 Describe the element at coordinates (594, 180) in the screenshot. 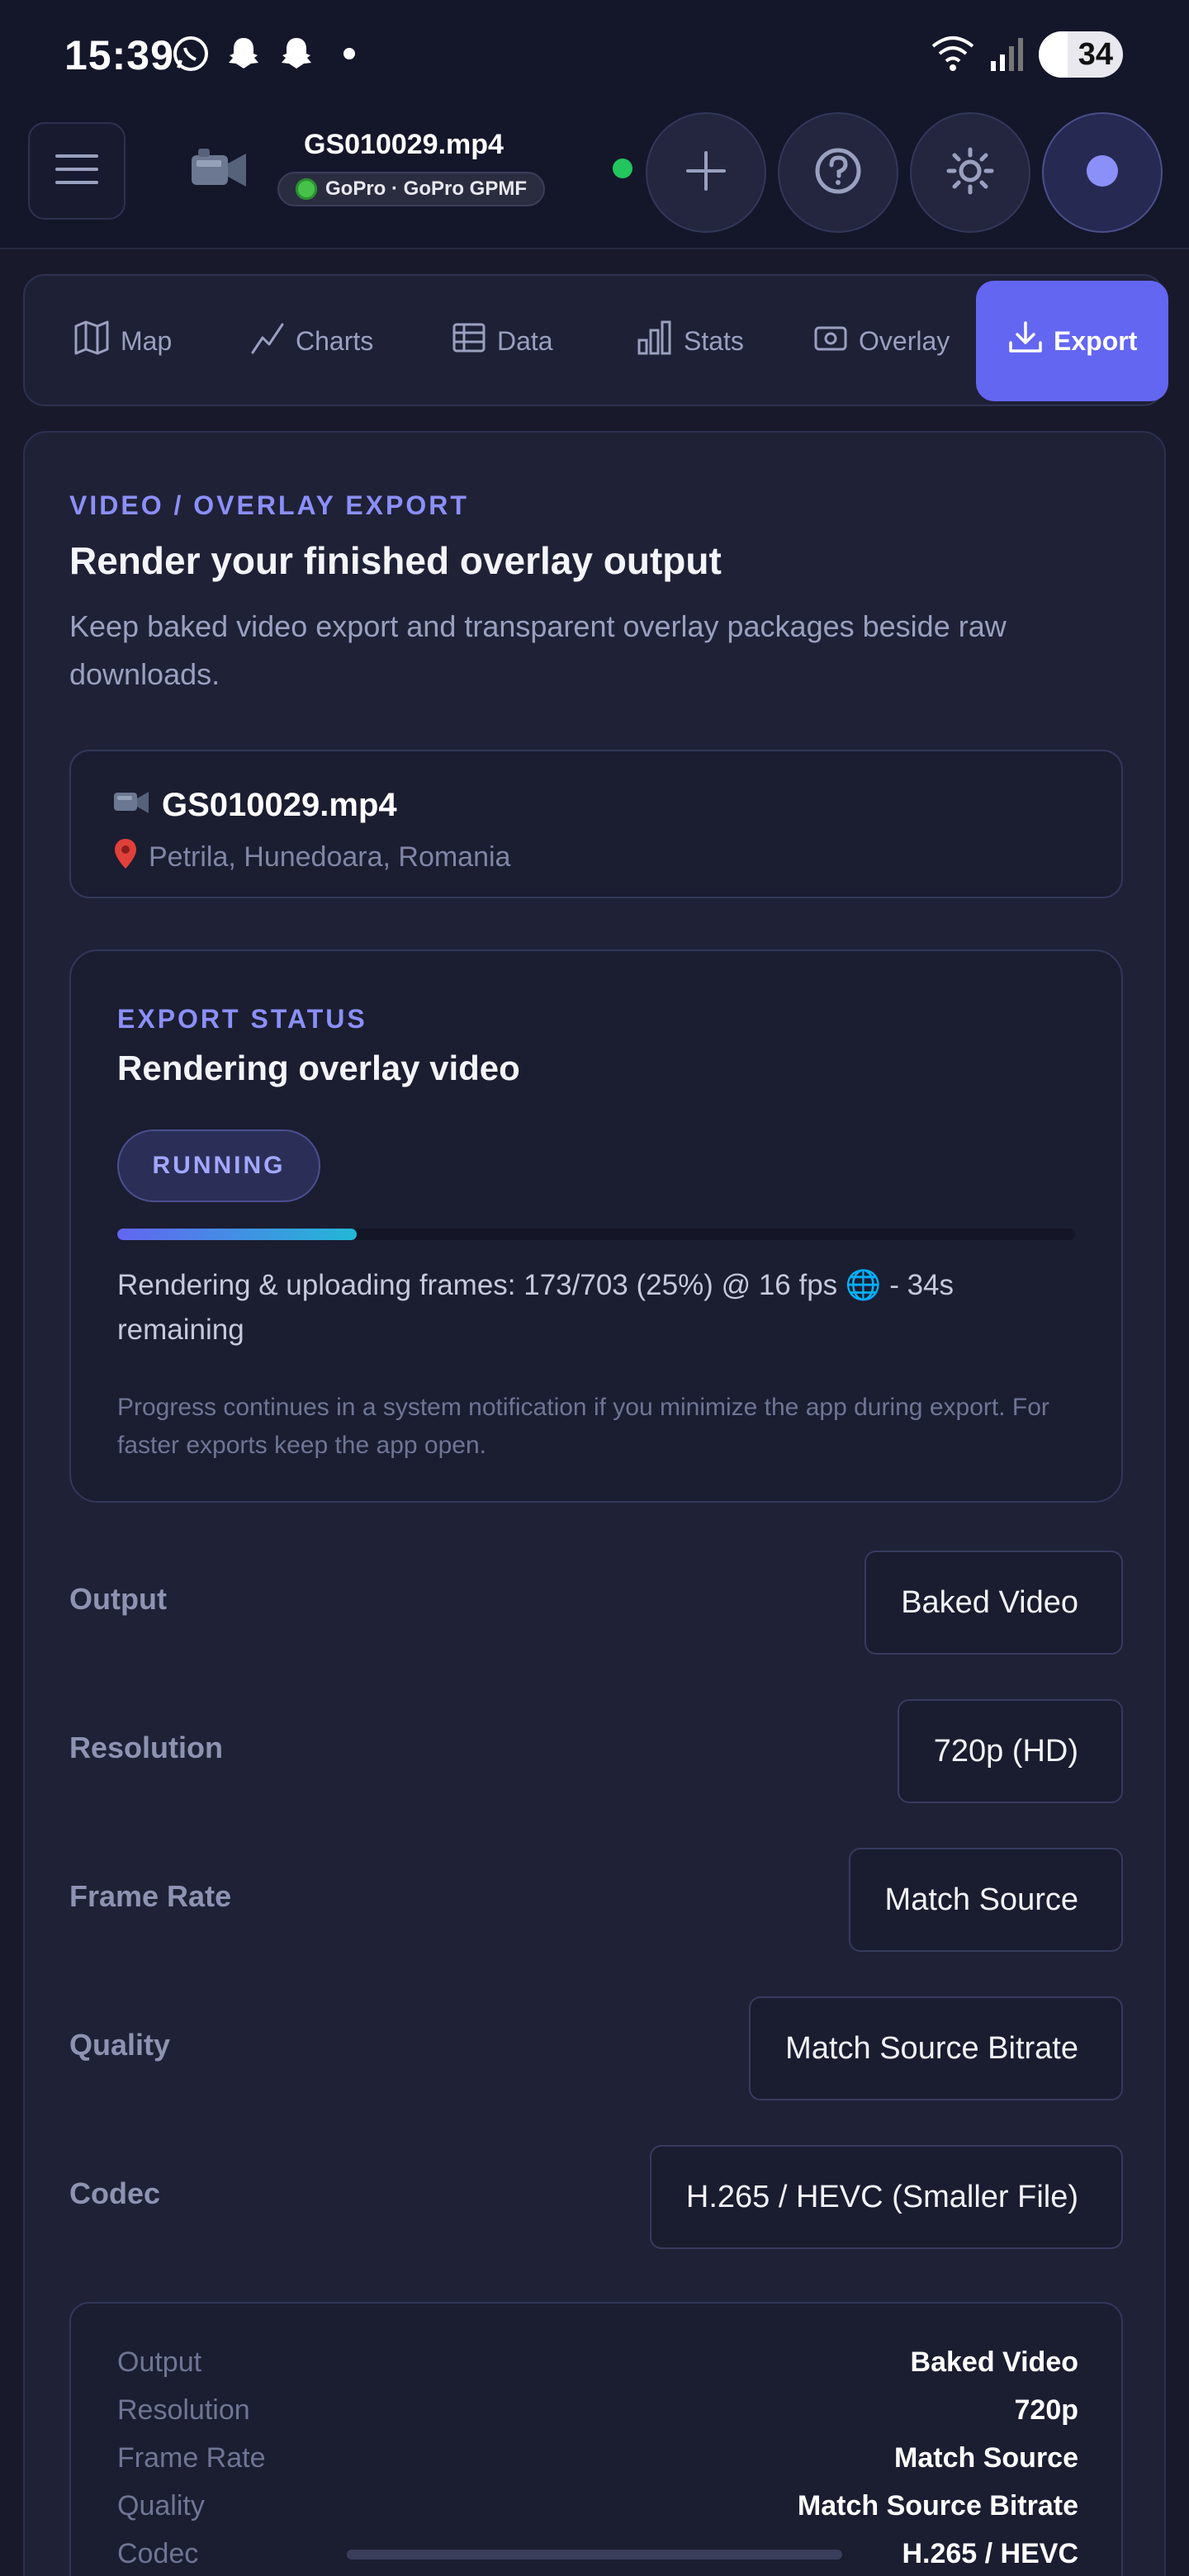

I see `app-header: GS010029.mp4 GoPro · GoPro GPMF` at that location.